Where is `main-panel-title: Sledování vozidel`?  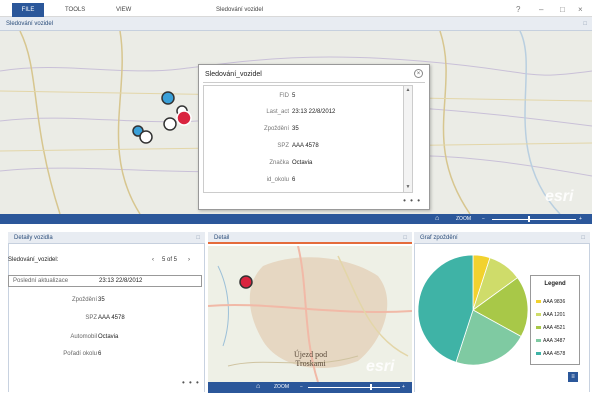 main-panel-title: Sledování vozidel is located at coordinates (30, 24).